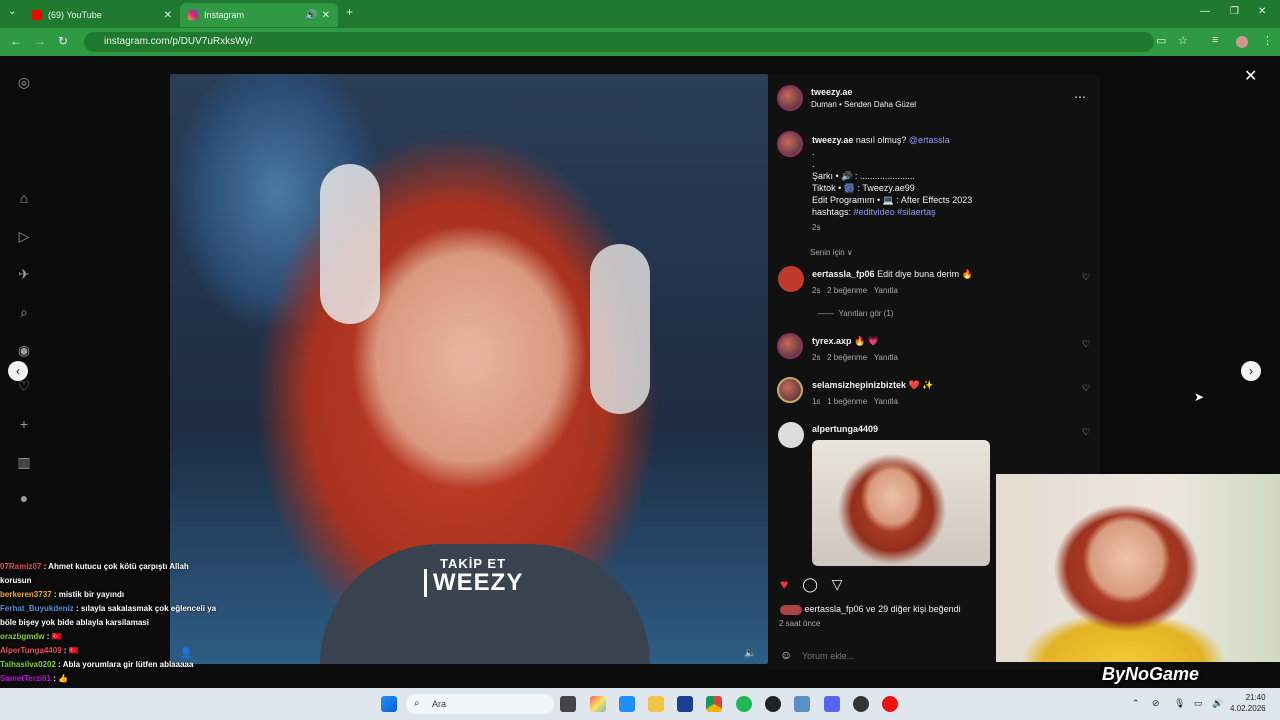 This screenshot has height=720, width=1280. I want to click on tray-wifi-icon: ▭, so click(1198, 703).